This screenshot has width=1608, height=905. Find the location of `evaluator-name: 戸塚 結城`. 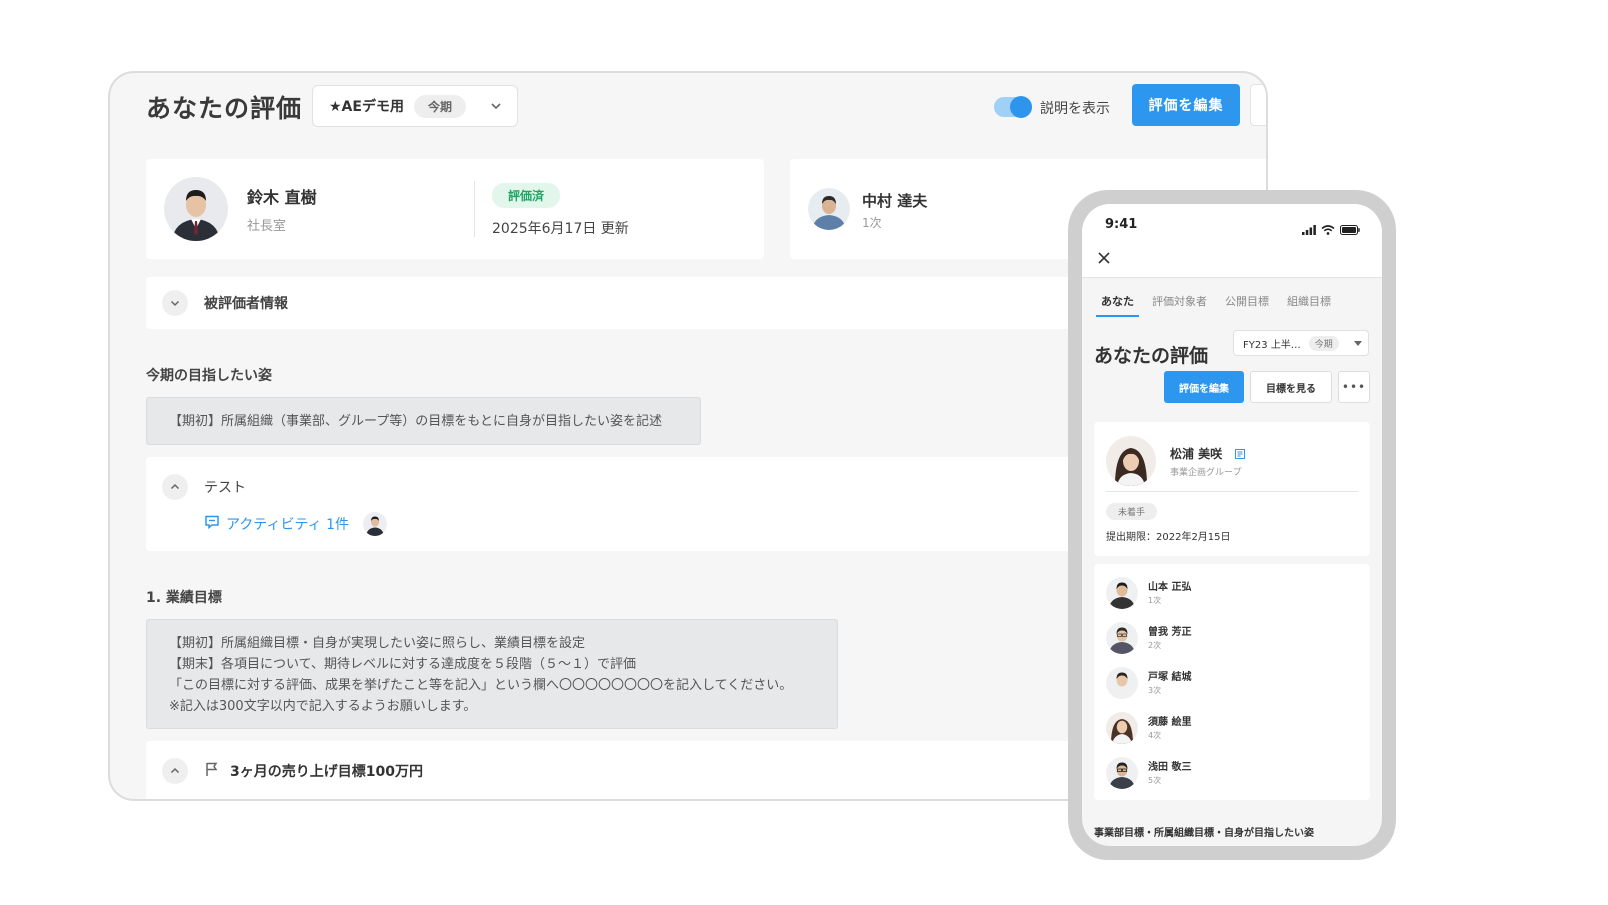

evaluator-name: 戸塚 結城 is located at coordinates (1170, 677).